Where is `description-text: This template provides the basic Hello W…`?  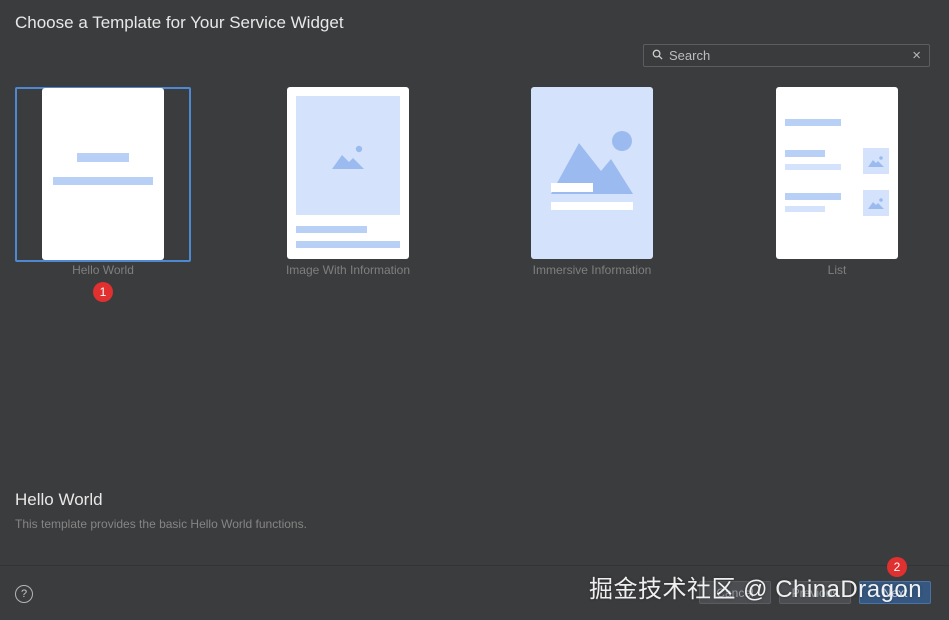 description-text: This template provides the basic Hello W… is located at coordinates (161, 524).